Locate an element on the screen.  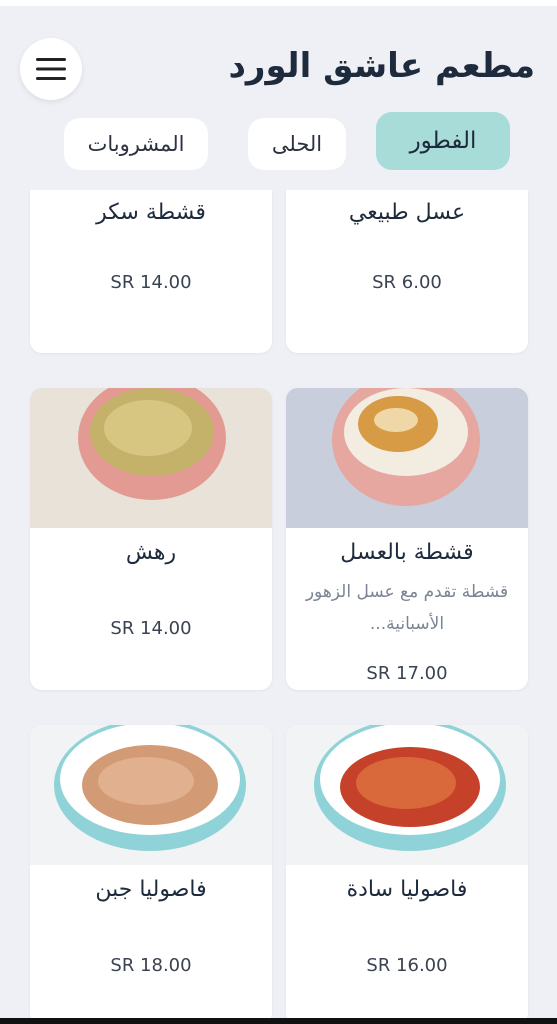
bottom-edge is located at coordinates (278, 1021).